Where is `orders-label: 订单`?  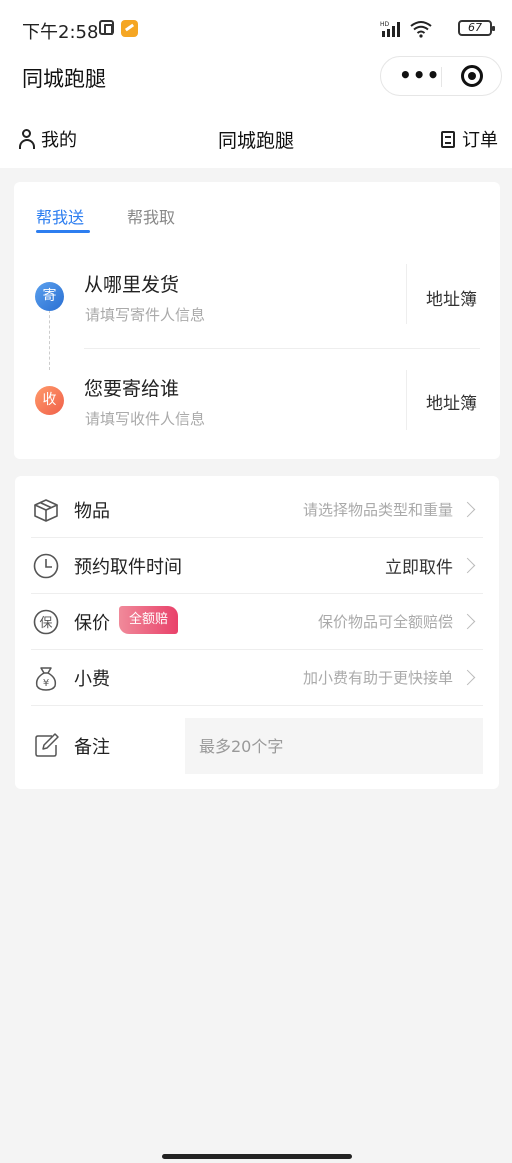
orders-label: 订单 is located at coordinates (480, 140).